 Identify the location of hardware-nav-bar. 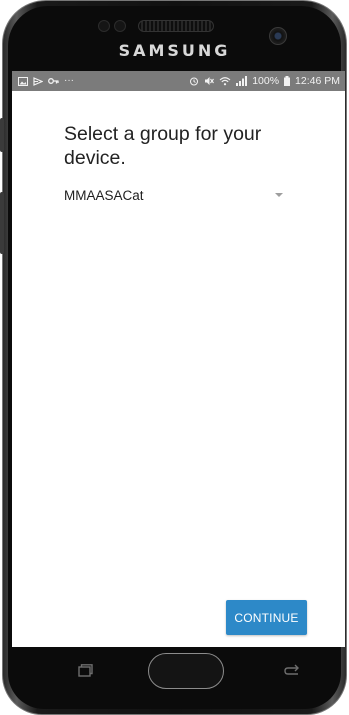
(178, 676).